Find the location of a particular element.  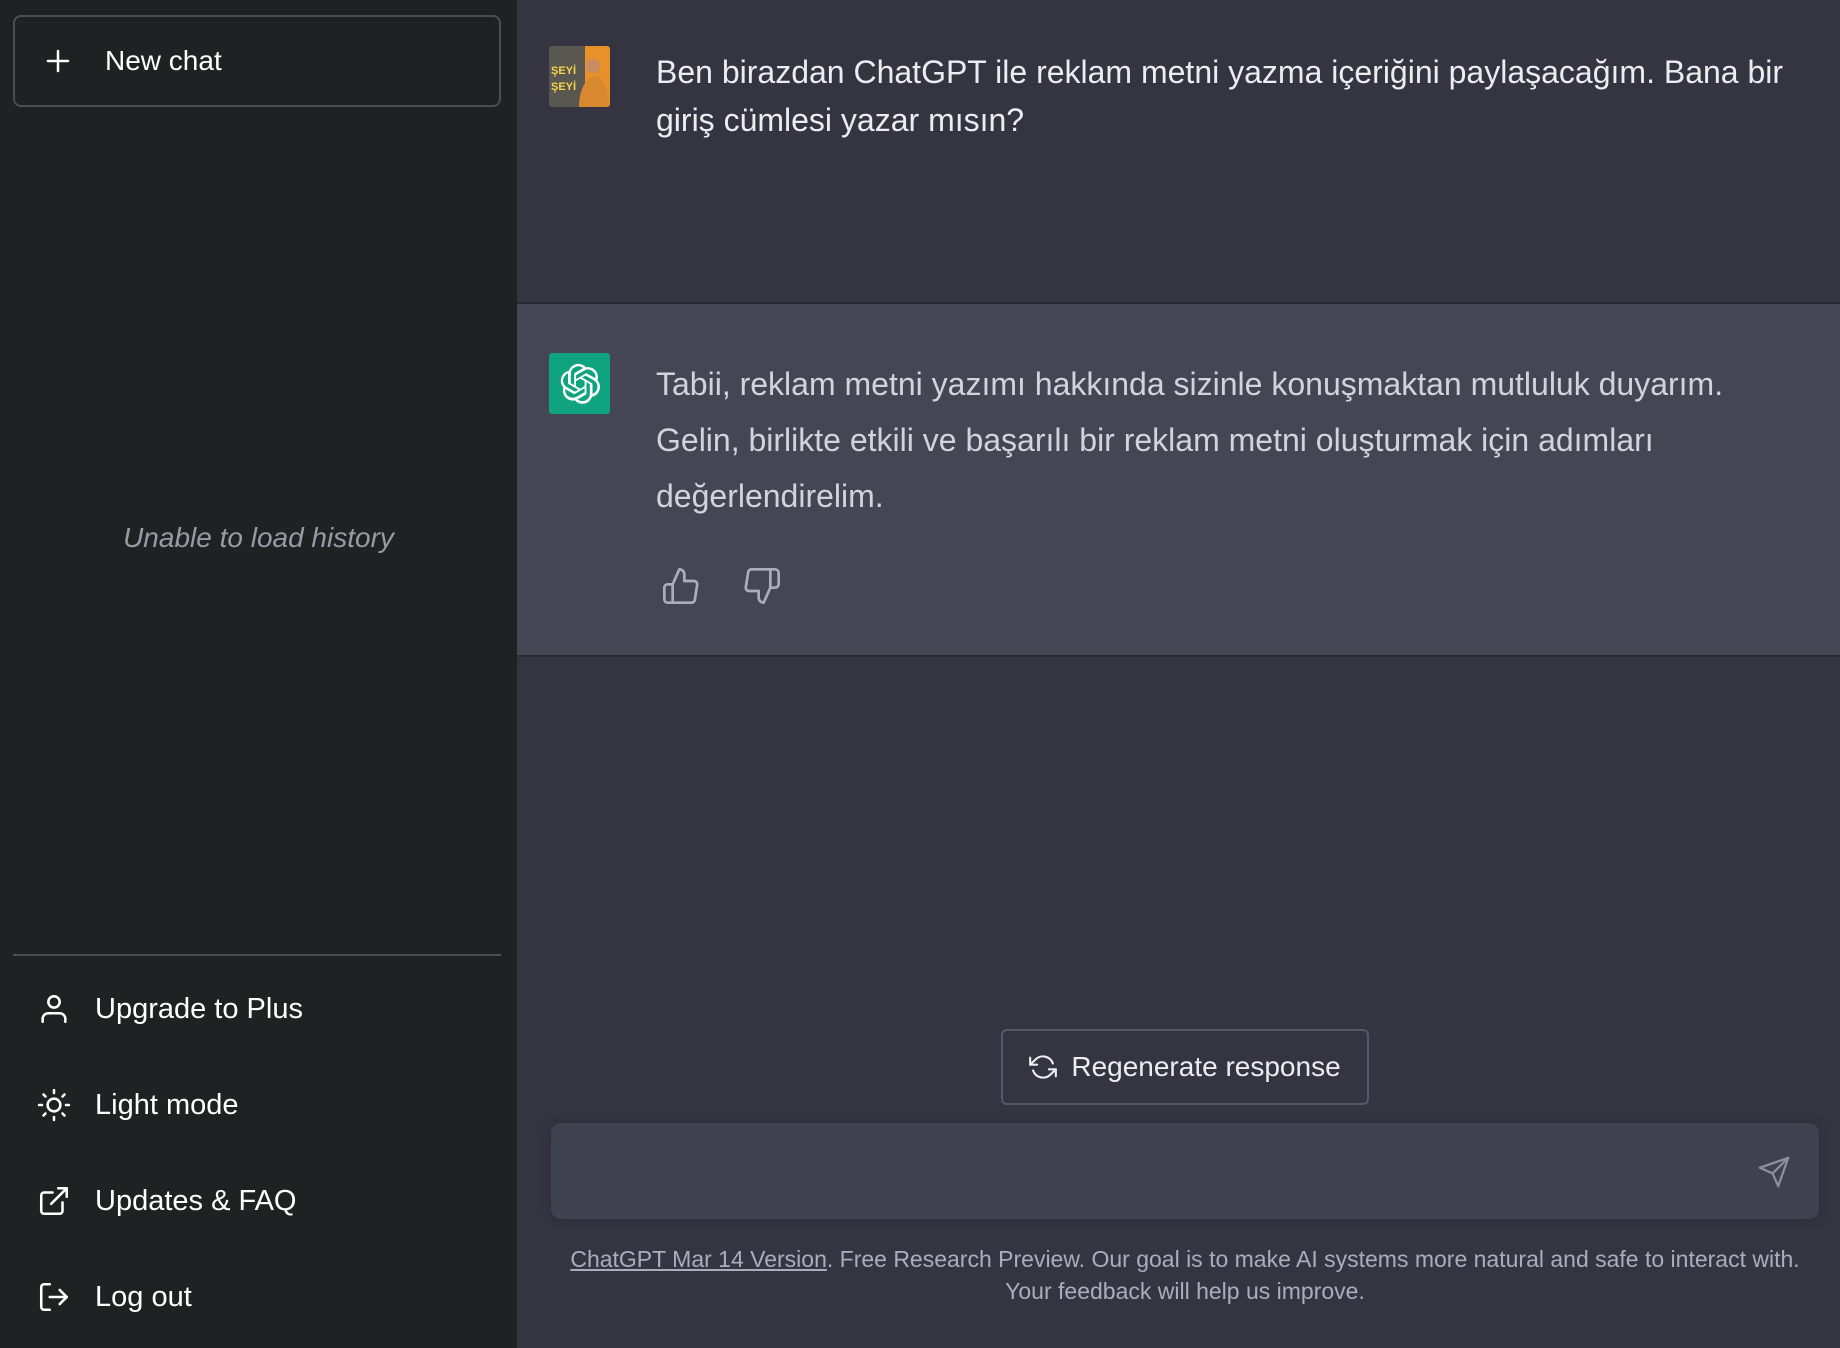

user-avatar: ŞEYİ ŞEYİ is located at coordinates (579, 76).